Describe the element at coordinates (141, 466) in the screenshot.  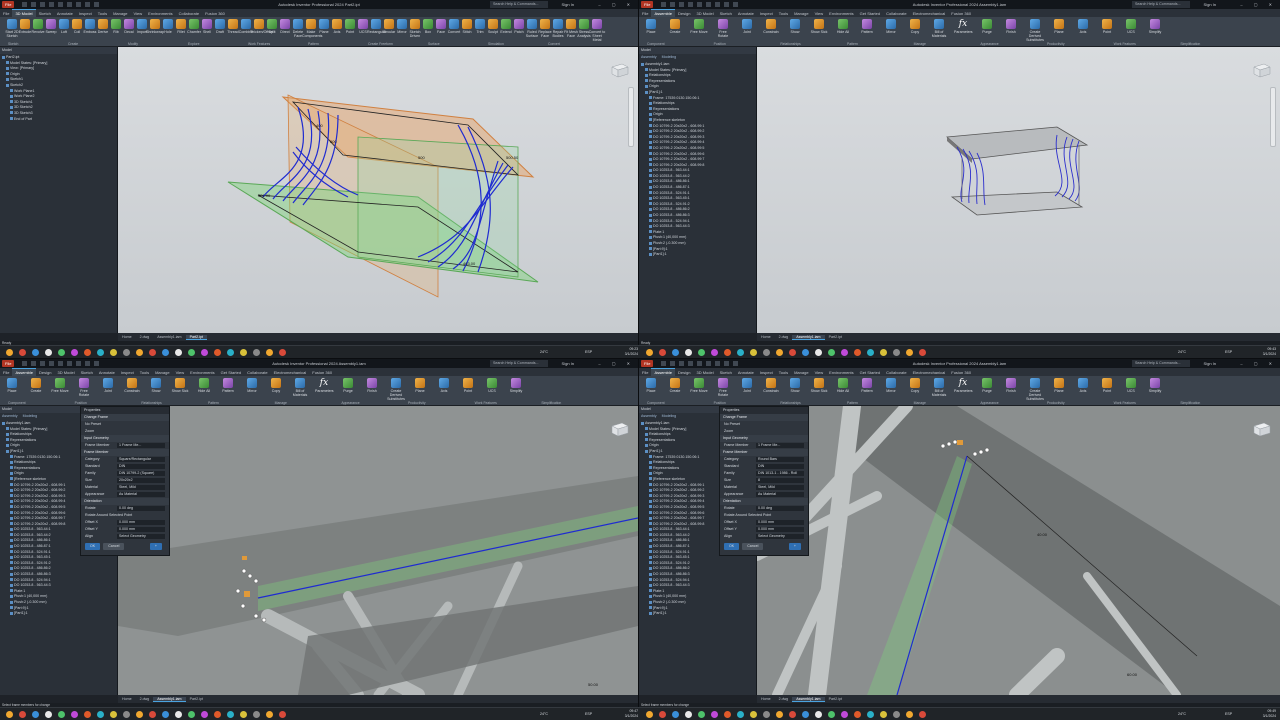
I see `standard-select-value: DIN` at that location.